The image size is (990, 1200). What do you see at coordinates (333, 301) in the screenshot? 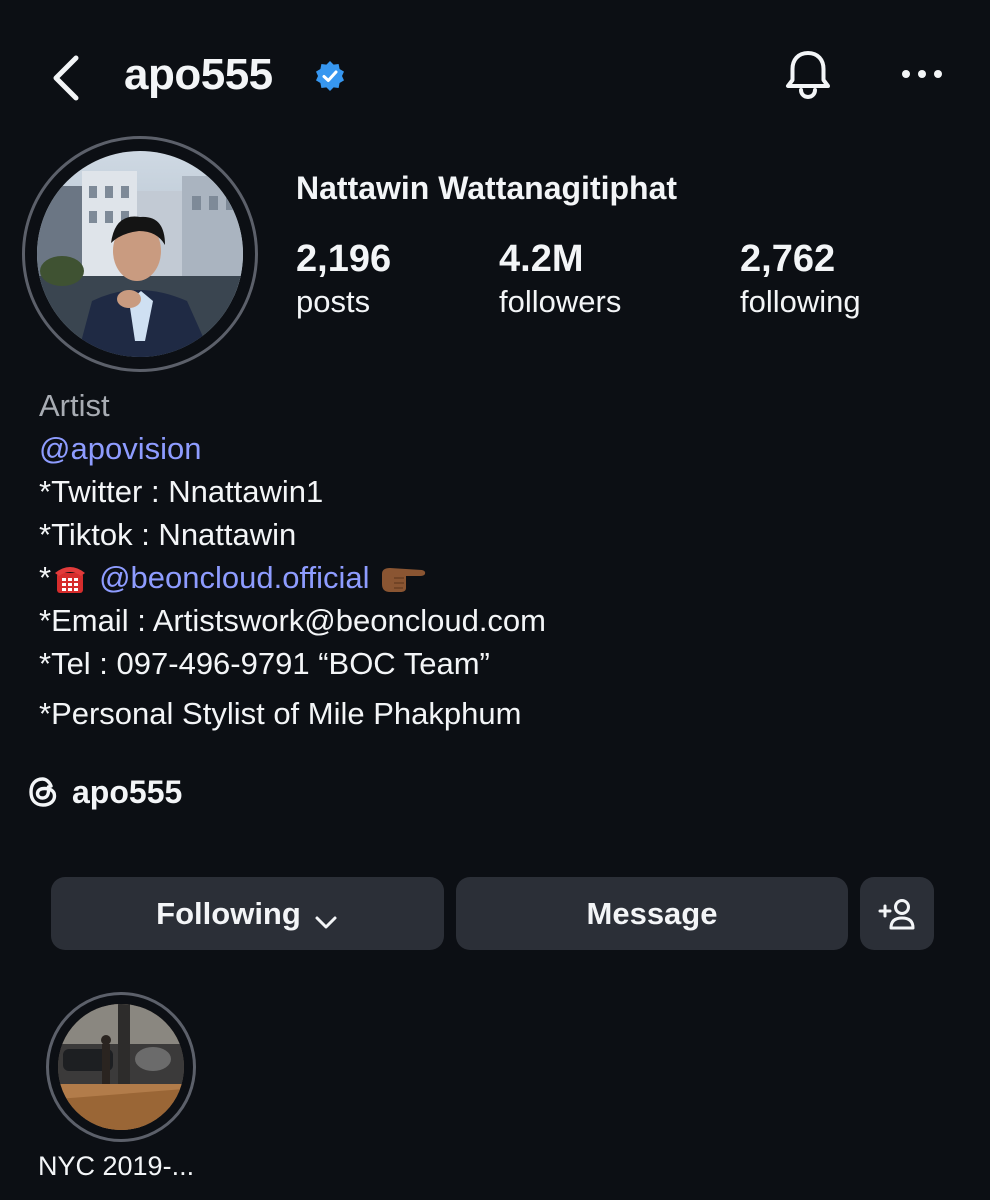
I see `posts-label: posts` at bounding box center [333, 301].